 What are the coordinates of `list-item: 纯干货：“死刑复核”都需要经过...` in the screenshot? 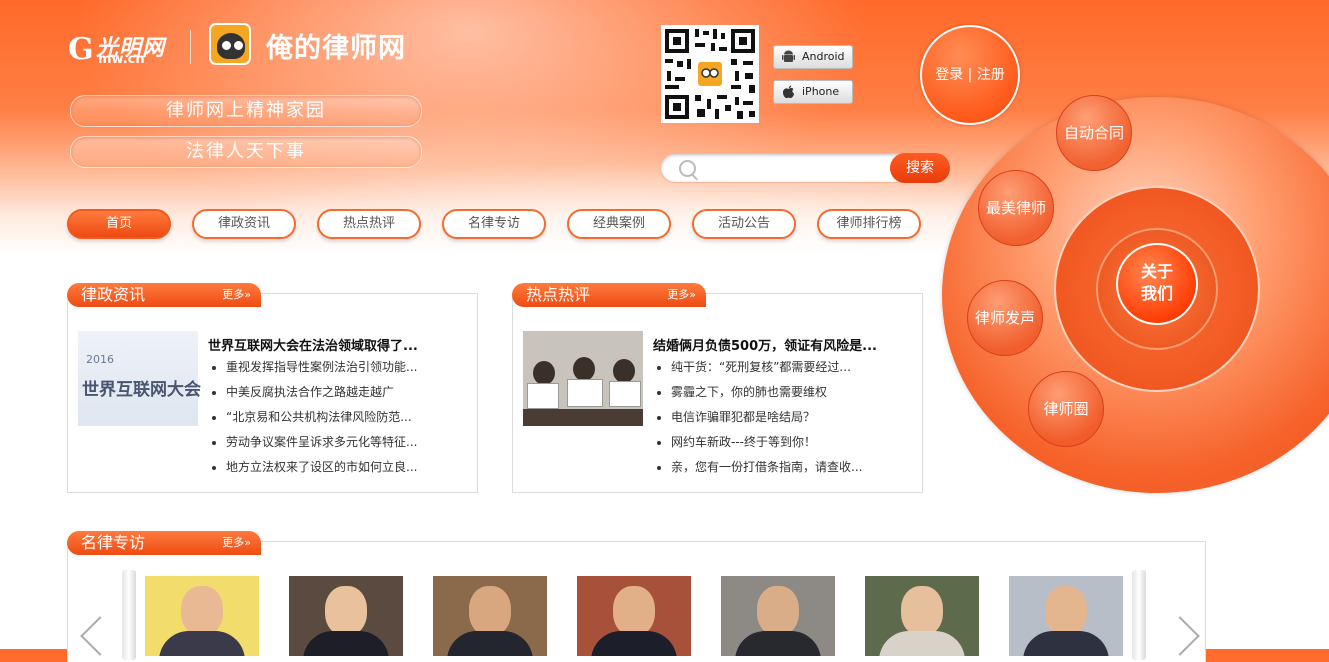 It's located at (757, 367).